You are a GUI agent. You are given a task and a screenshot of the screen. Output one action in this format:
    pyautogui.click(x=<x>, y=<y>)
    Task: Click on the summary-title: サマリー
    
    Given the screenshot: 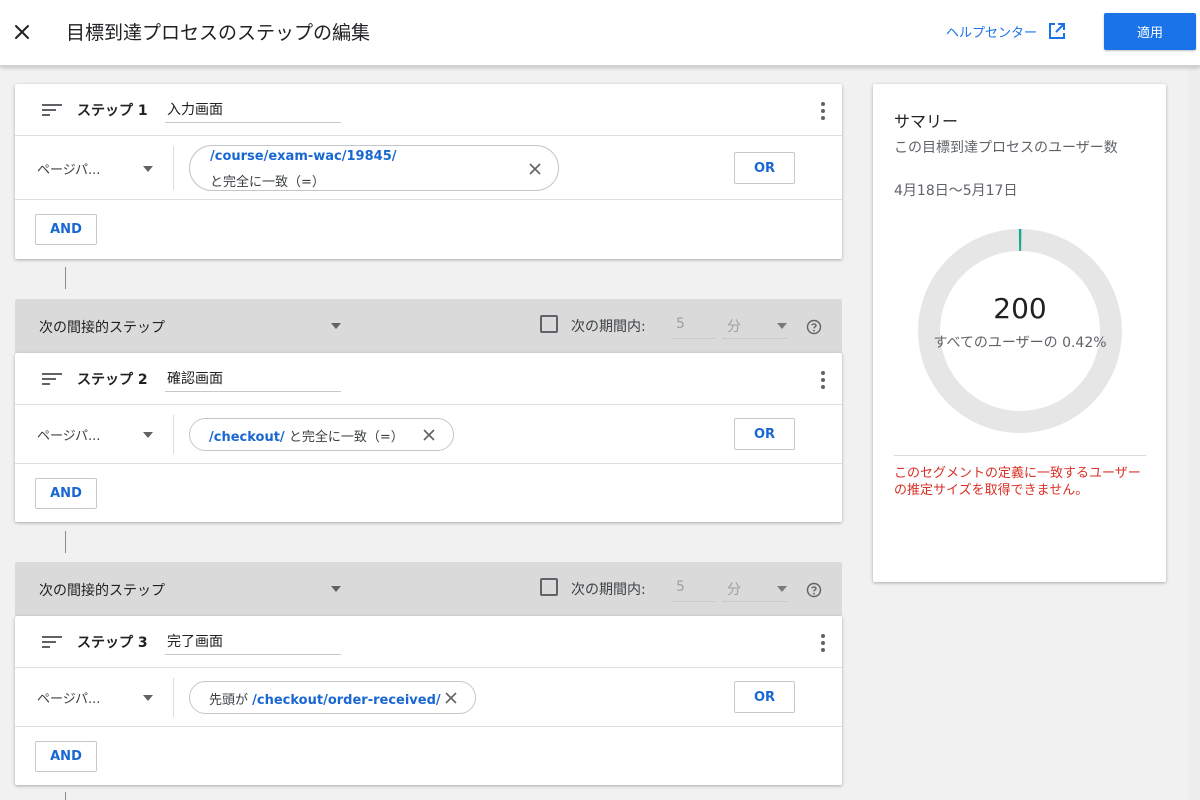 What is the action you would take?
    pyautogui.click(x=926, y=121)
    